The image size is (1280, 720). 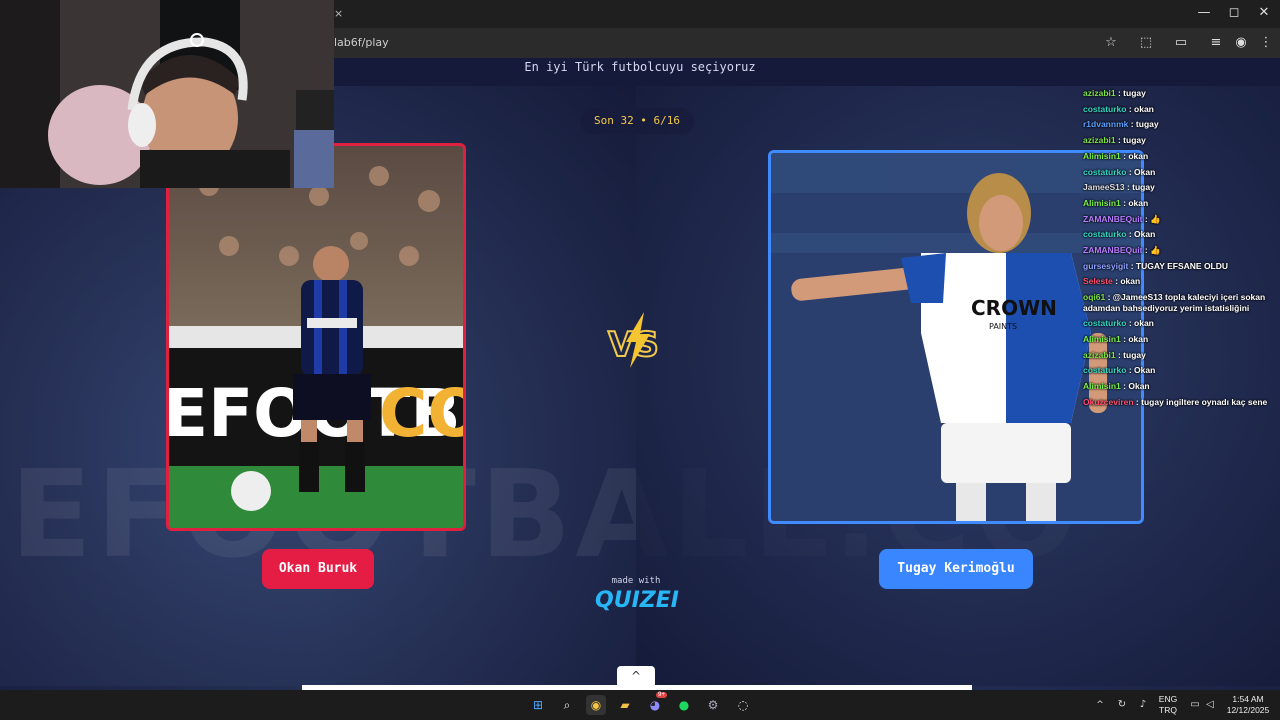 I want to click on search-icon: ⌕, so click(x=567, y=705).